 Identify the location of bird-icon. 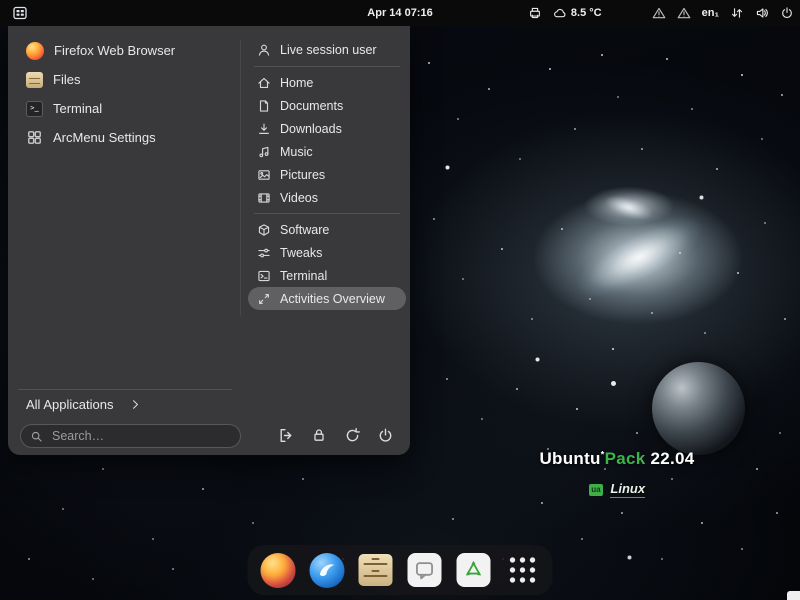
(327, 570).